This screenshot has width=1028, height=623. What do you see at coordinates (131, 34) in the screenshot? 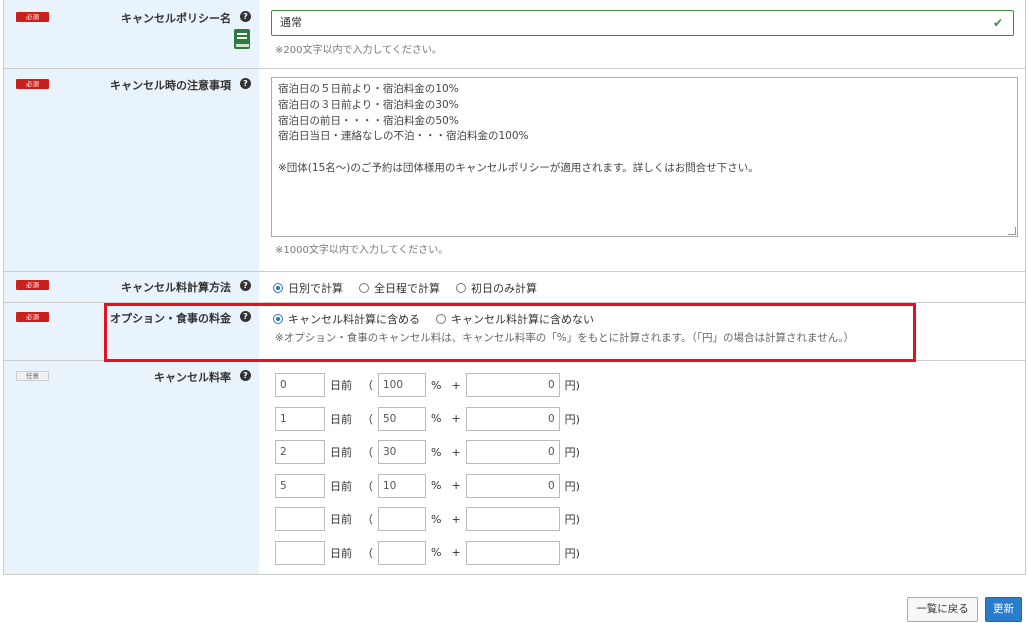
I see `label-cell: 必須 キャンセルポリシー名 ?` at bounding box center [131, 34].